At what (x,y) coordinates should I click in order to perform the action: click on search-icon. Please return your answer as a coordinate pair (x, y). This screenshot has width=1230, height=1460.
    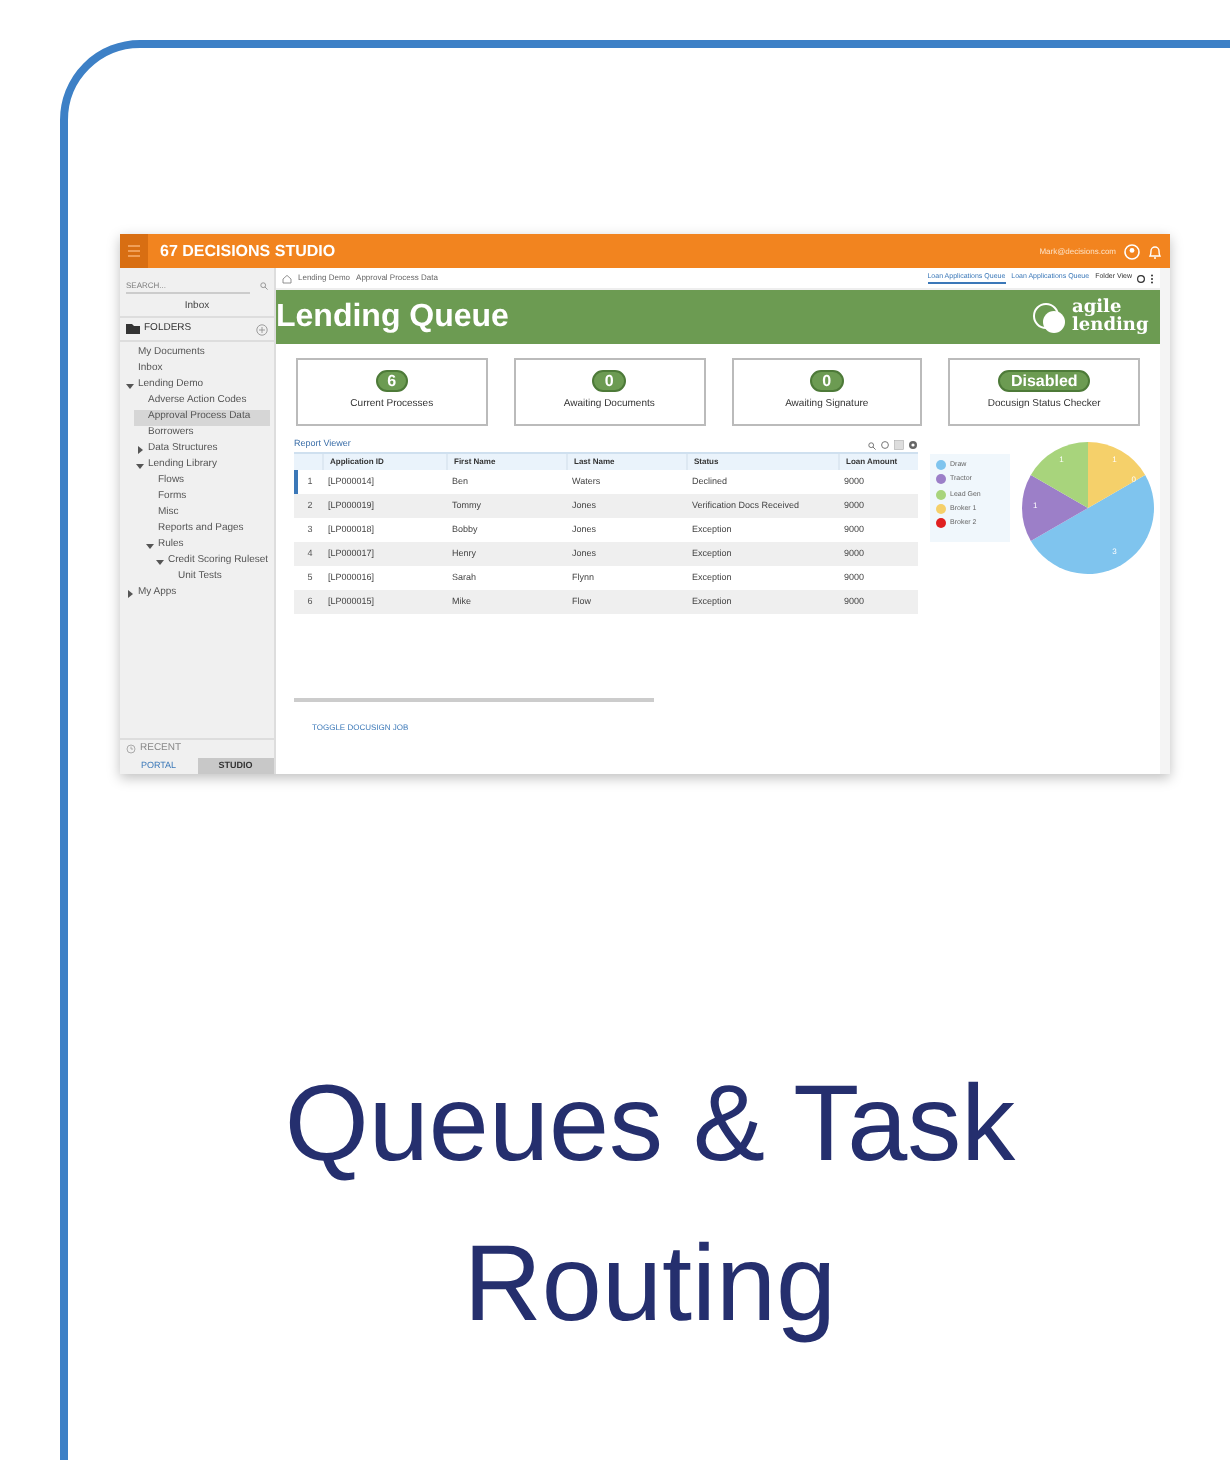
    Looking at the image, I should click on (872, 445).